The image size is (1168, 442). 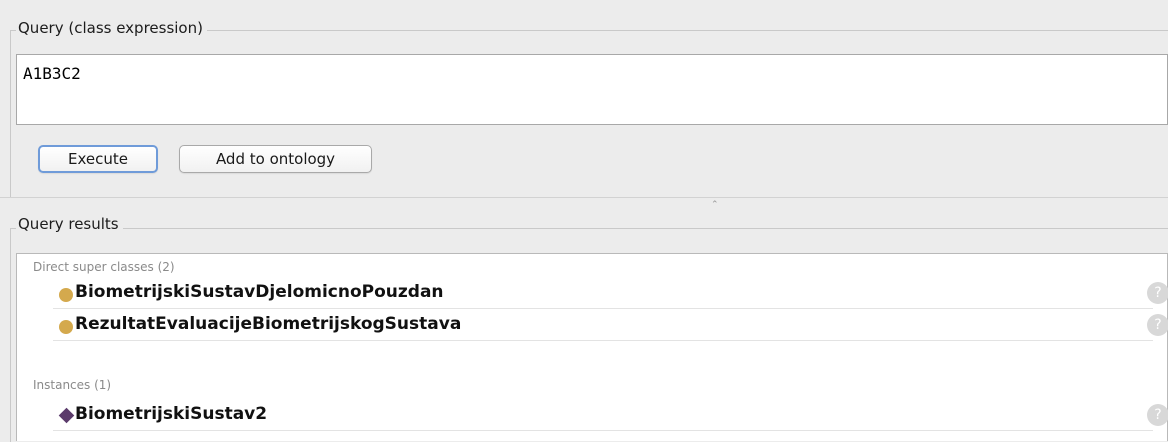 I want to click on execute-button: Execute, so click(x=98, y=159).